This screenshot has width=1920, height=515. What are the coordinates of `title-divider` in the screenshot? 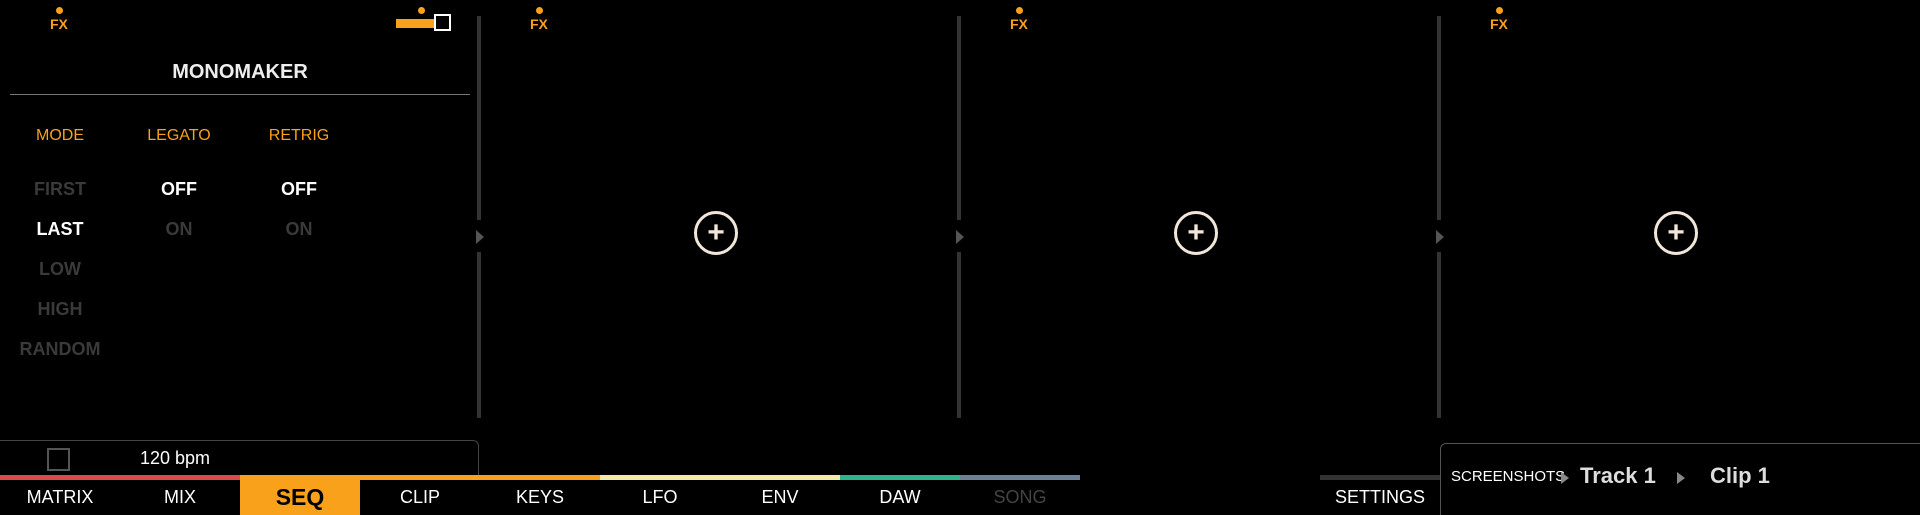 It's located at (240, 94).